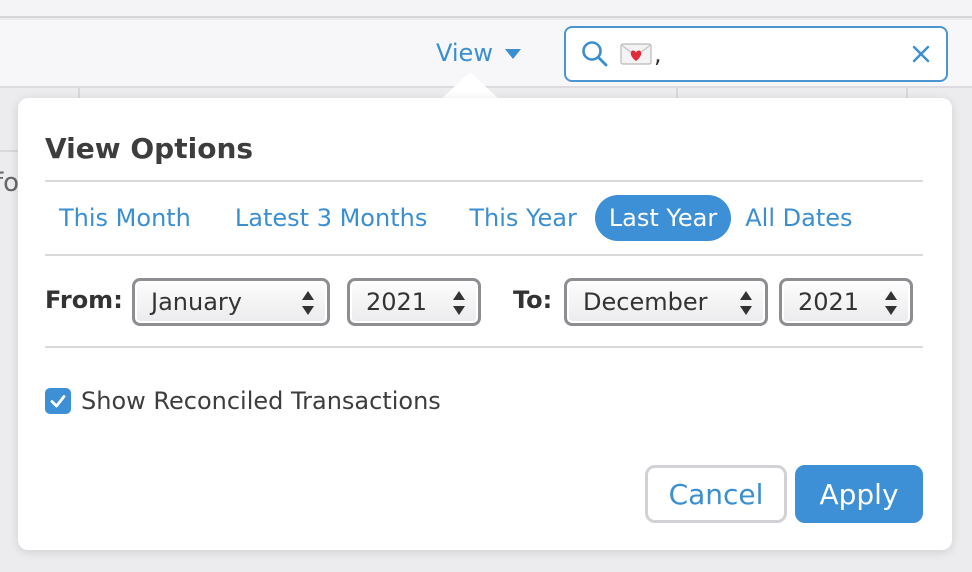  I want to click on tab-this-year: This Year, so click(522, 218).